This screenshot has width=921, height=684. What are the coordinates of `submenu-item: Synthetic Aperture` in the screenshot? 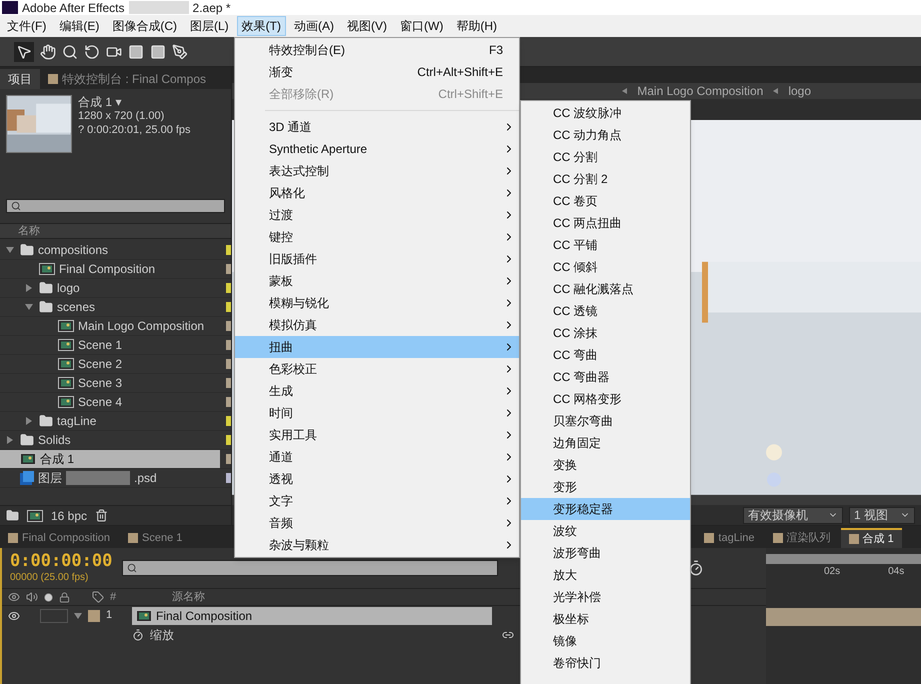 It's located at (377, 149).